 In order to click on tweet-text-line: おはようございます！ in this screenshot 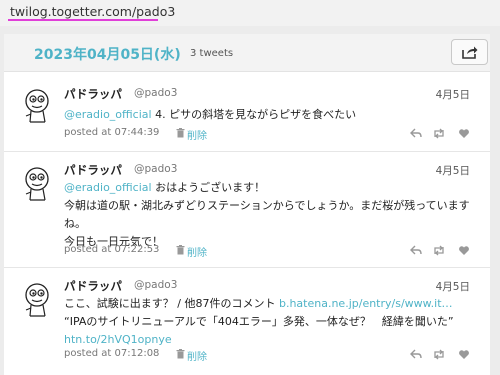, I will do `click(208, 187)`.